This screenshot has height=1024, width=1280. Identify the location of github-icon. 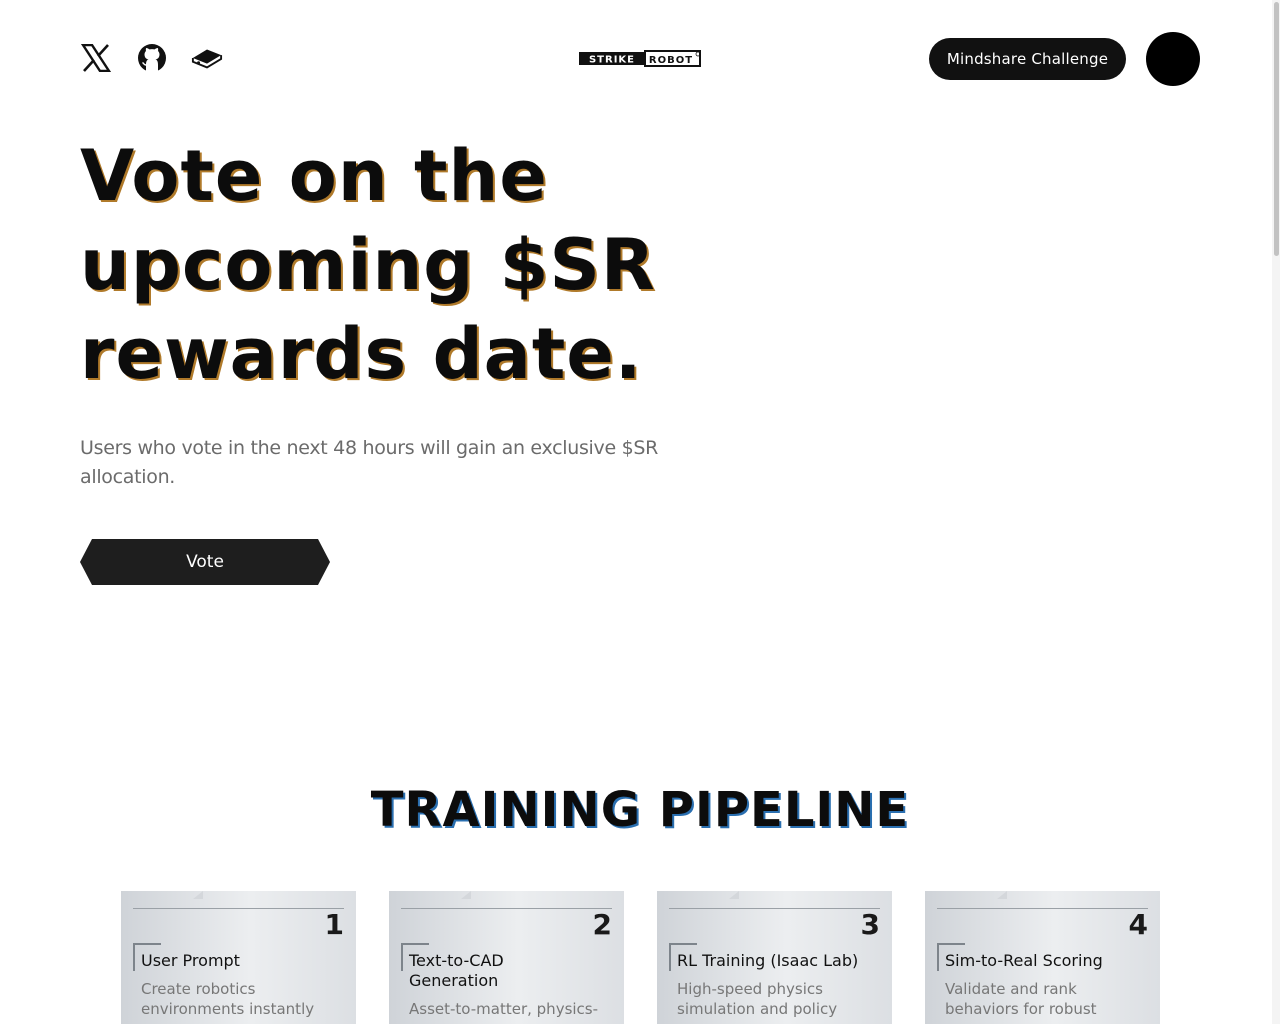
(152, 58).